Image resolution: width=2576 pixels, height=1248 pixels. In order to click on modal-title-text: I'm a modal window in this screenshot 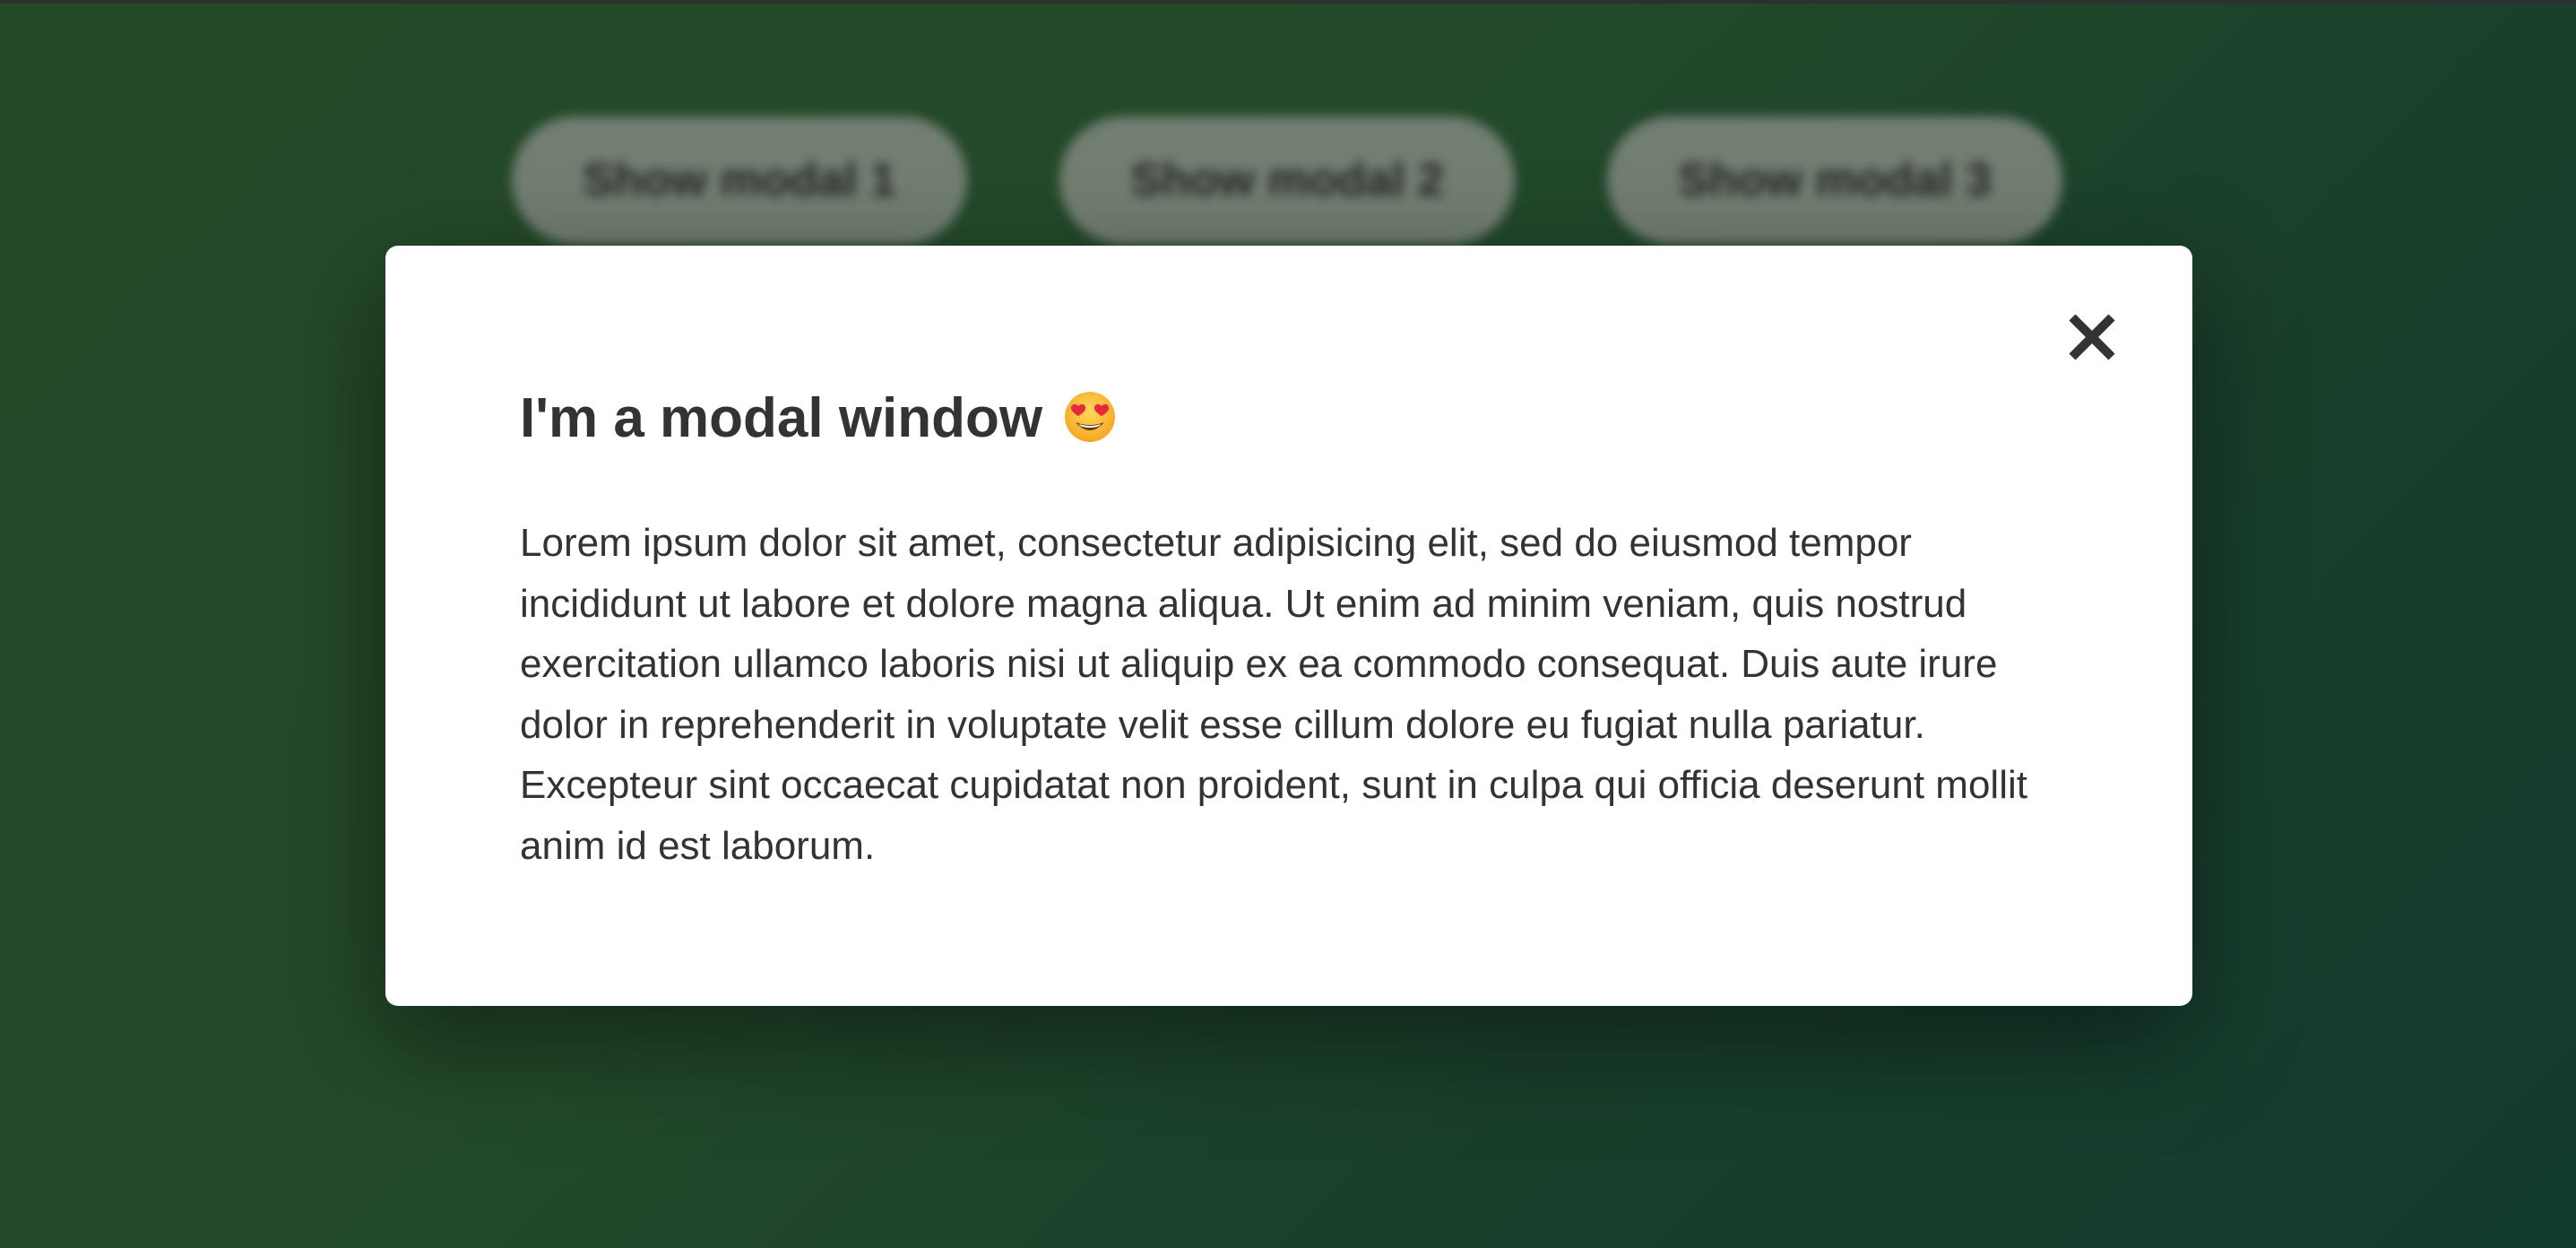, I will do `click(781, 418)`.